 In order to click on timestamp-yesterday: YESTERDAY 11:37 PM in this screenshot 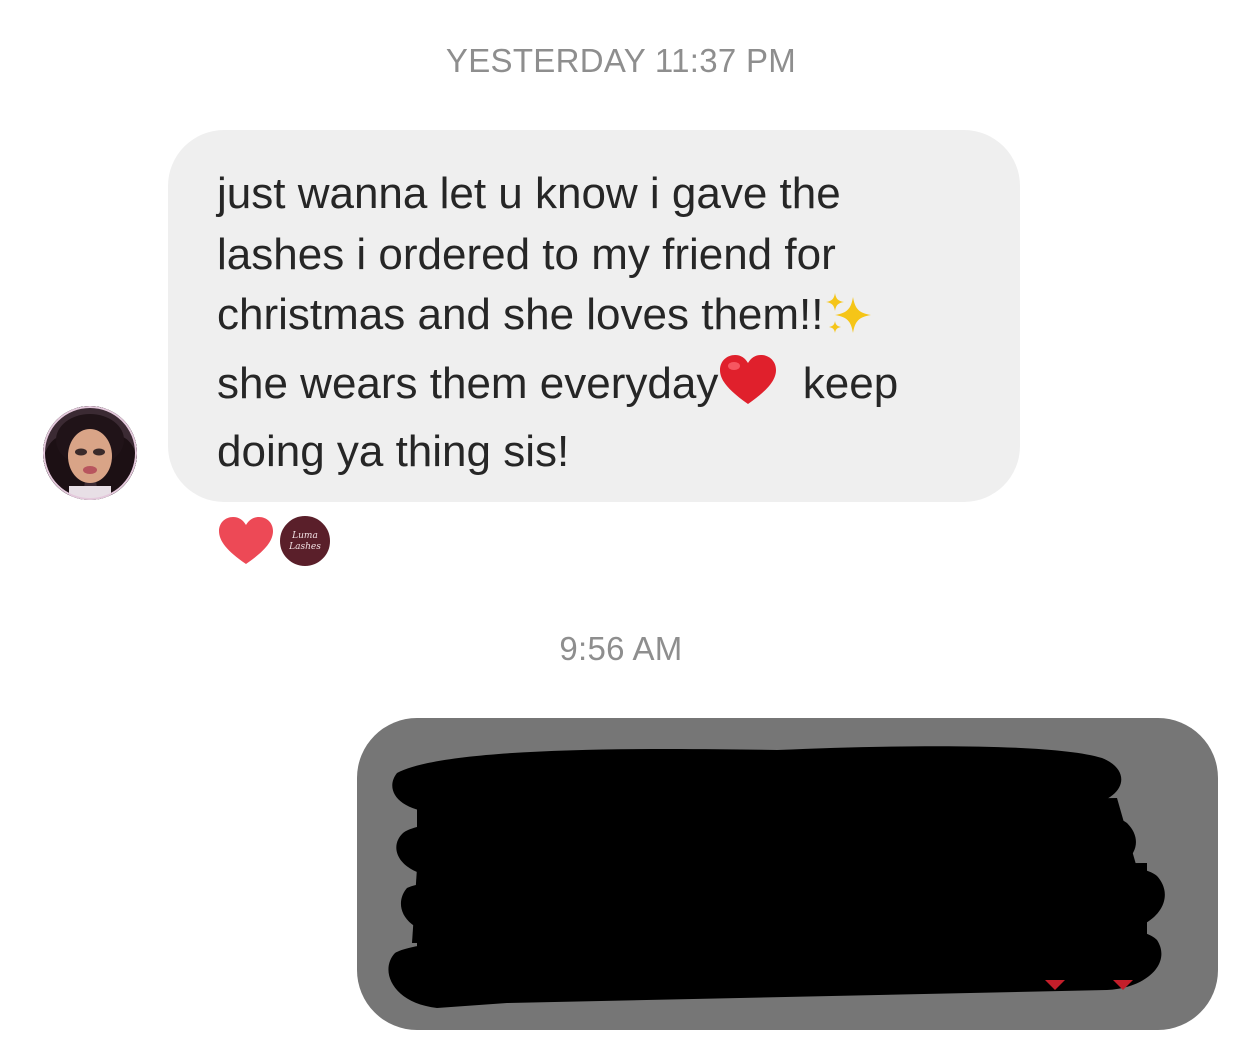, I will do `click(621, 60)`.